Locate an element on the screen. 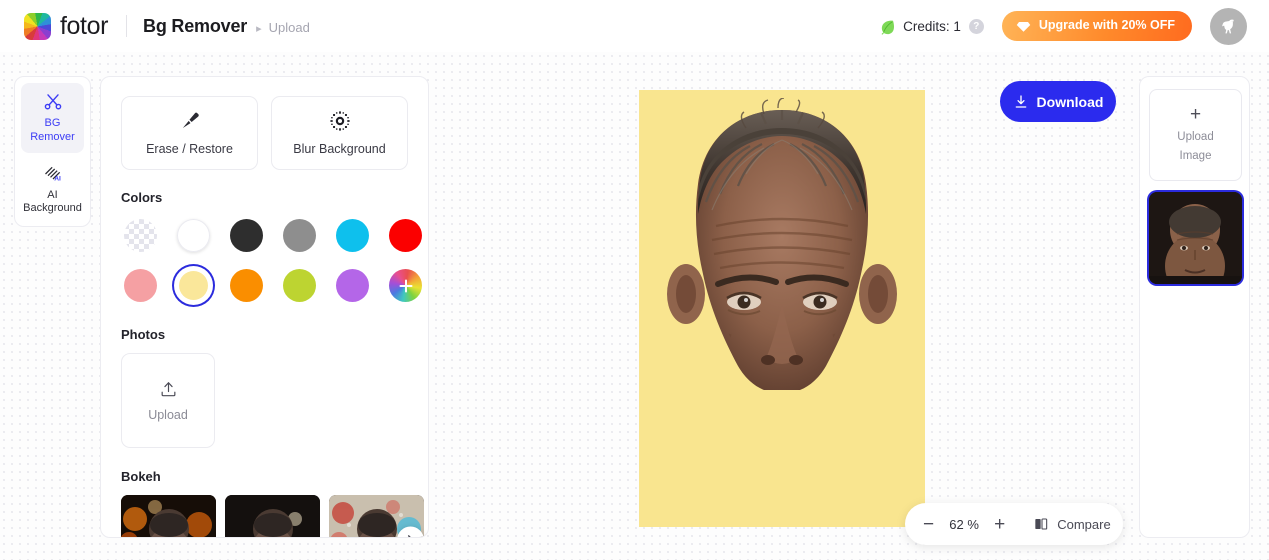  bokeh-thumbnail-warm-orange is located at coordinates (168, 516).